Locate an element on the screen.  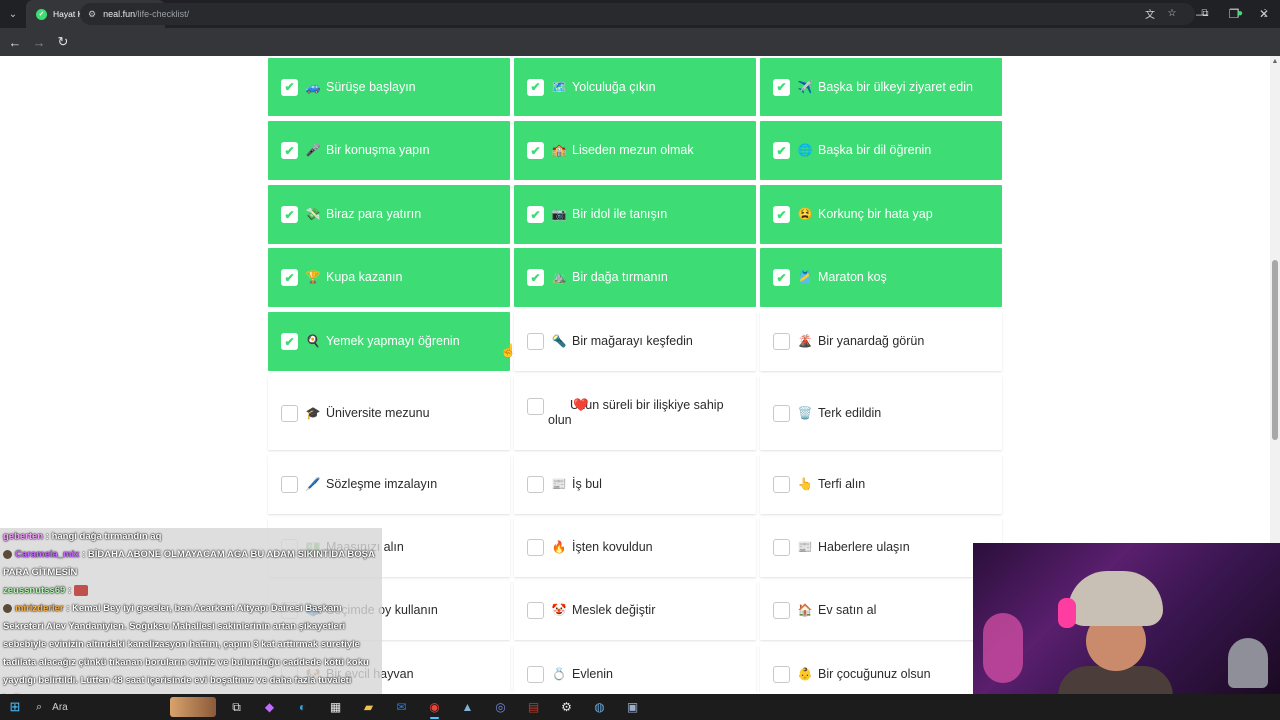
app-icon-3: ⚙ is located at coordinates (566, 707).